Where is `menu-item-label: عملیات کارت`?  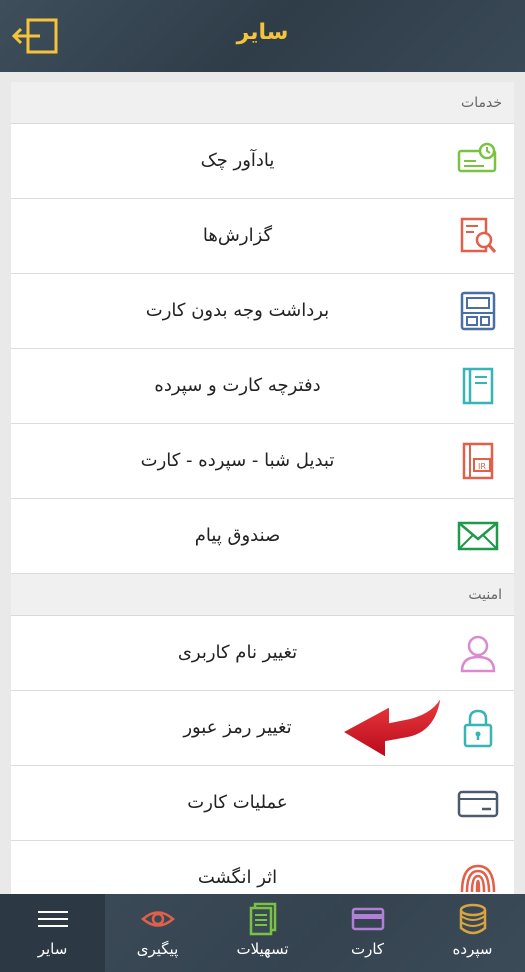
menu-item-label: عملیات کارت is located at coordinates (237, 802).